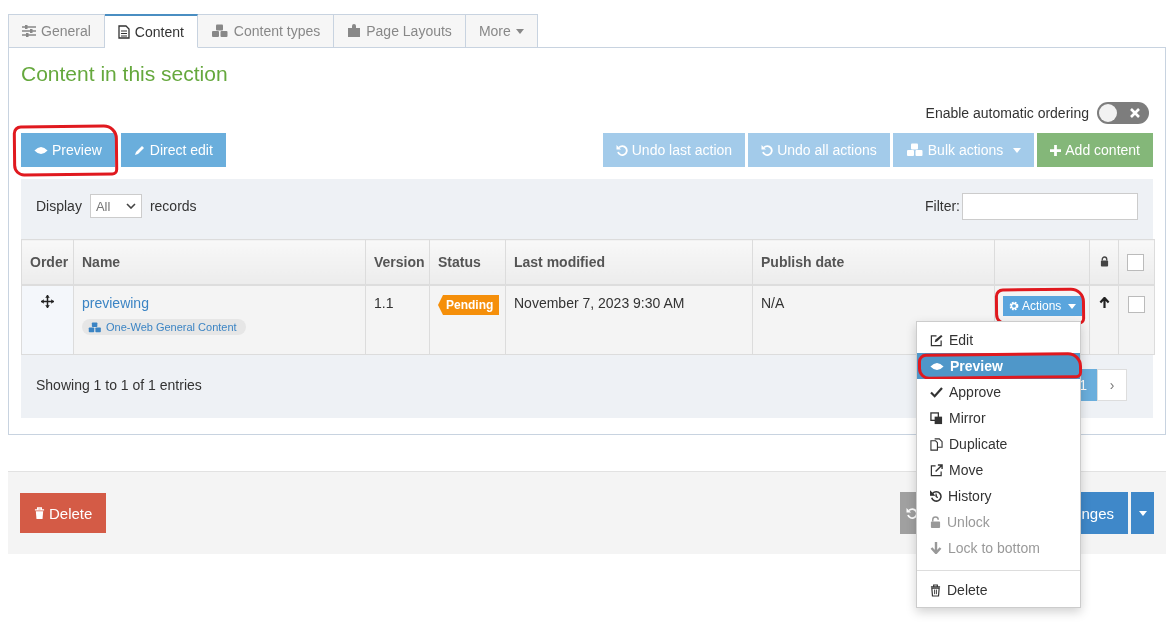  What do you see at coordinates (115, 206) in the screenshot?
I see `records-select: All` at bounding box center [115, 206].